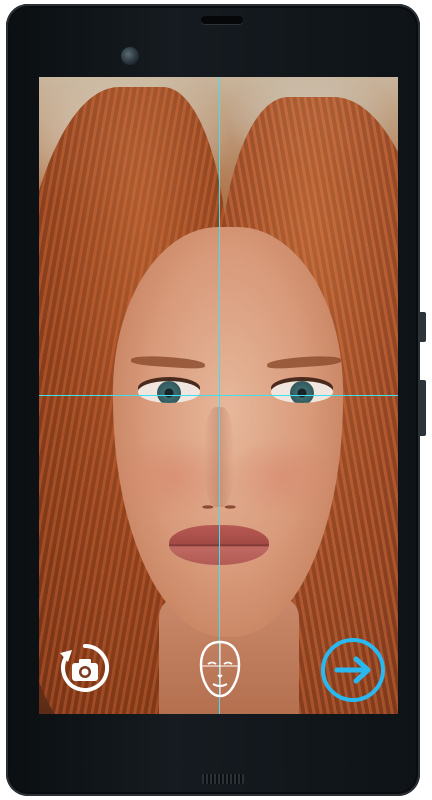 The image size is (432, 800). I want to click on photo-left-eye, so click(169, 392).